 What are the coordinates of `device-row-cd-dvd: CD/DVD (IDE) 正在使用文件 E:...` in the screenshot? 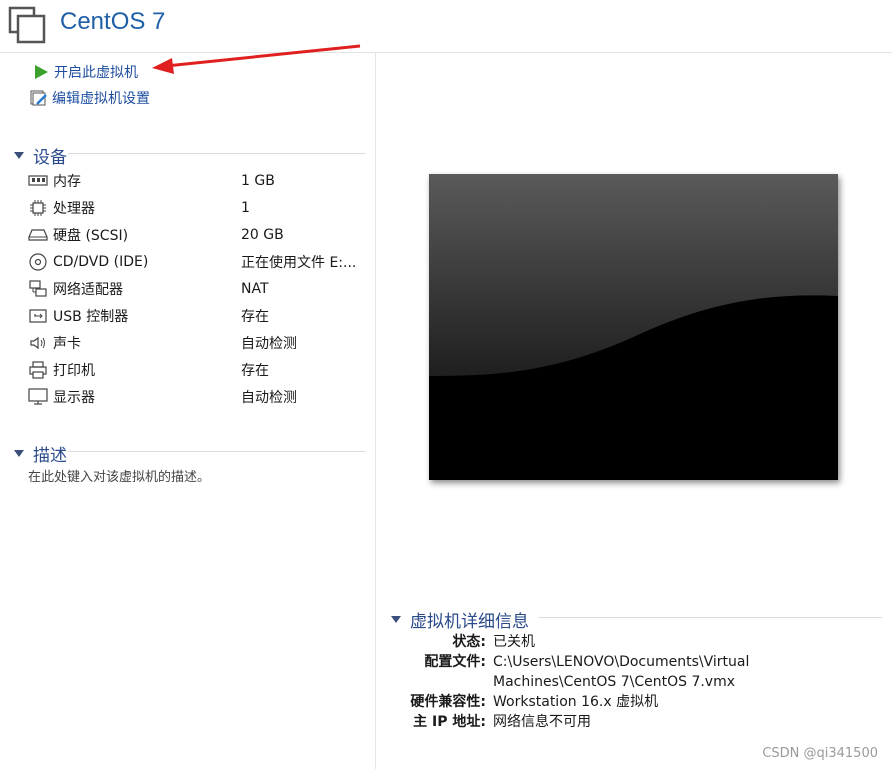 It's located at (198, 261).